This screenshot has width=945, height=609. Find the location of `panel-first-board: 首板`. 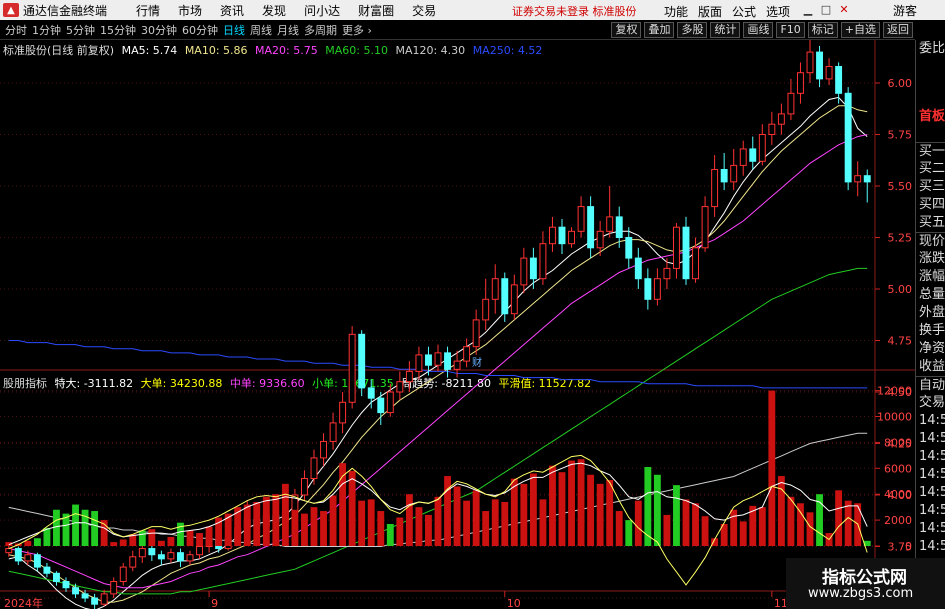

panel-first-board: 首板 is located at coordinates (930, 117).